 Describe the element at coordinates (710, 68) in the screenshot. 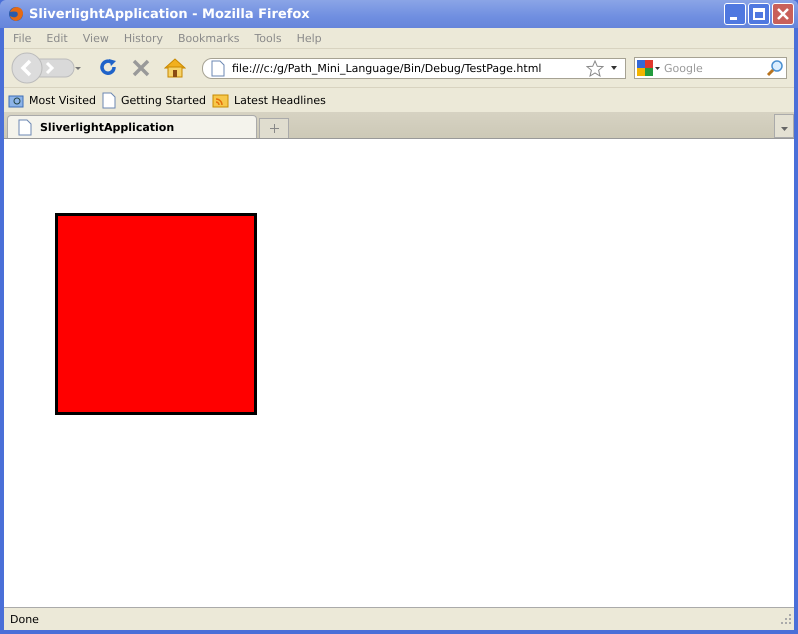

I see `search-bar: Google` at that location.